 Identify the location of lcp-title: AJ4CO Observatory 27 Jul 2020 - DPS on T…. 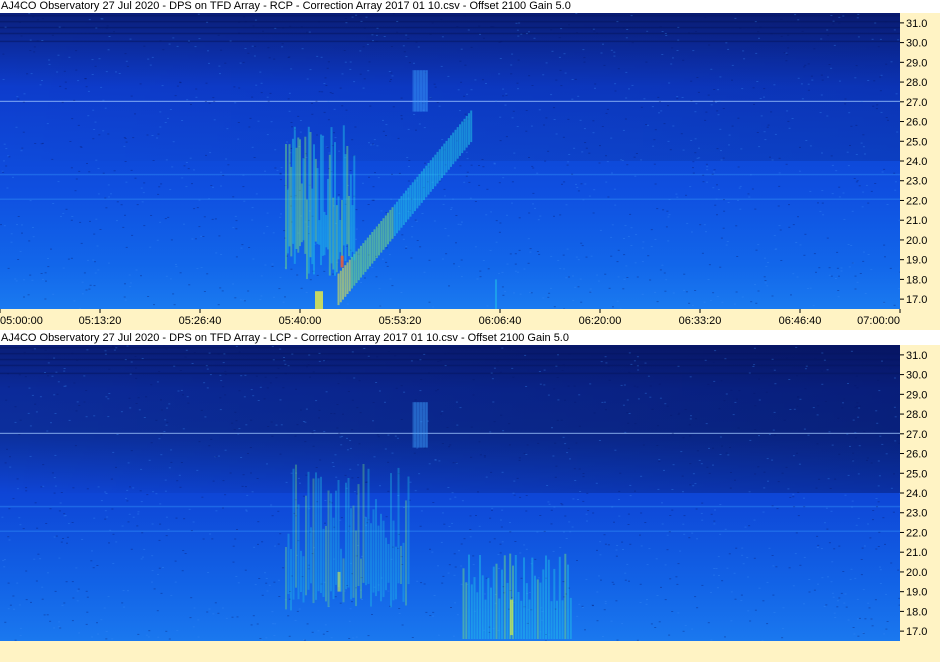
(470, 338).